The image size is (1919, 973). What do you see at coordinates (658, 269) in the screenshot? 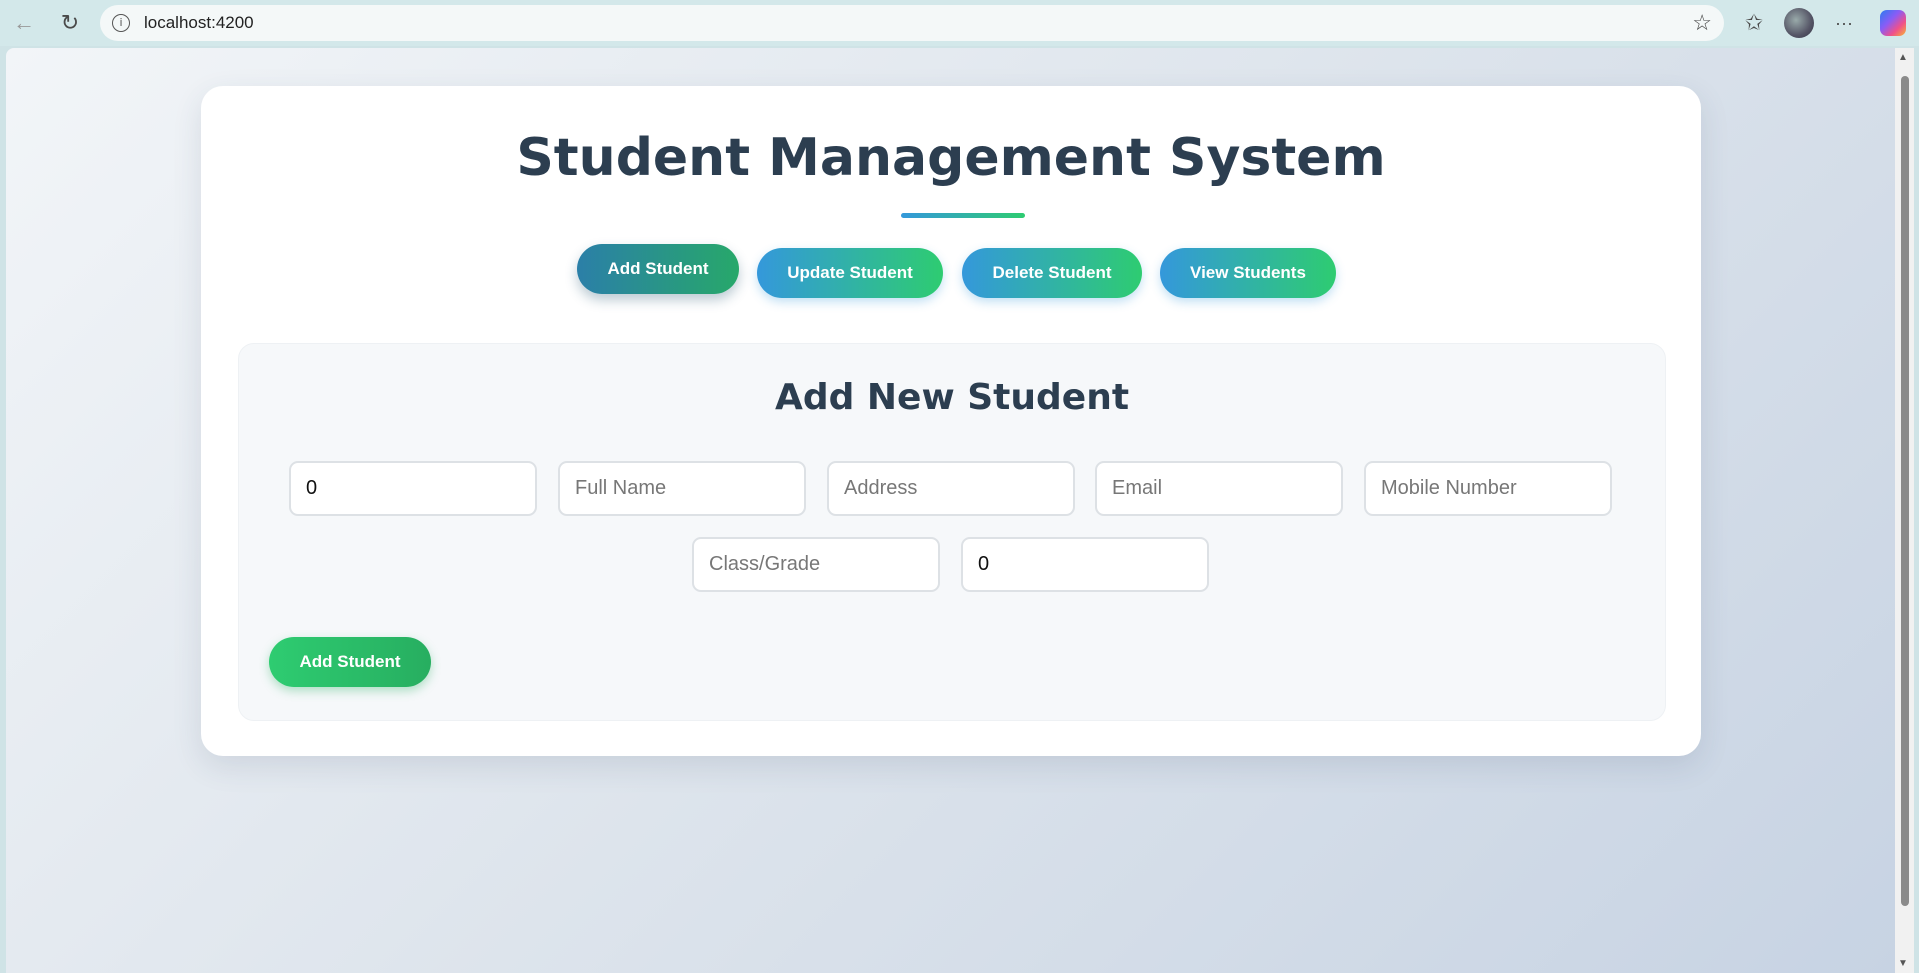
I see `nav-add-student-button: Add Student` at bounding box center [658, 269].